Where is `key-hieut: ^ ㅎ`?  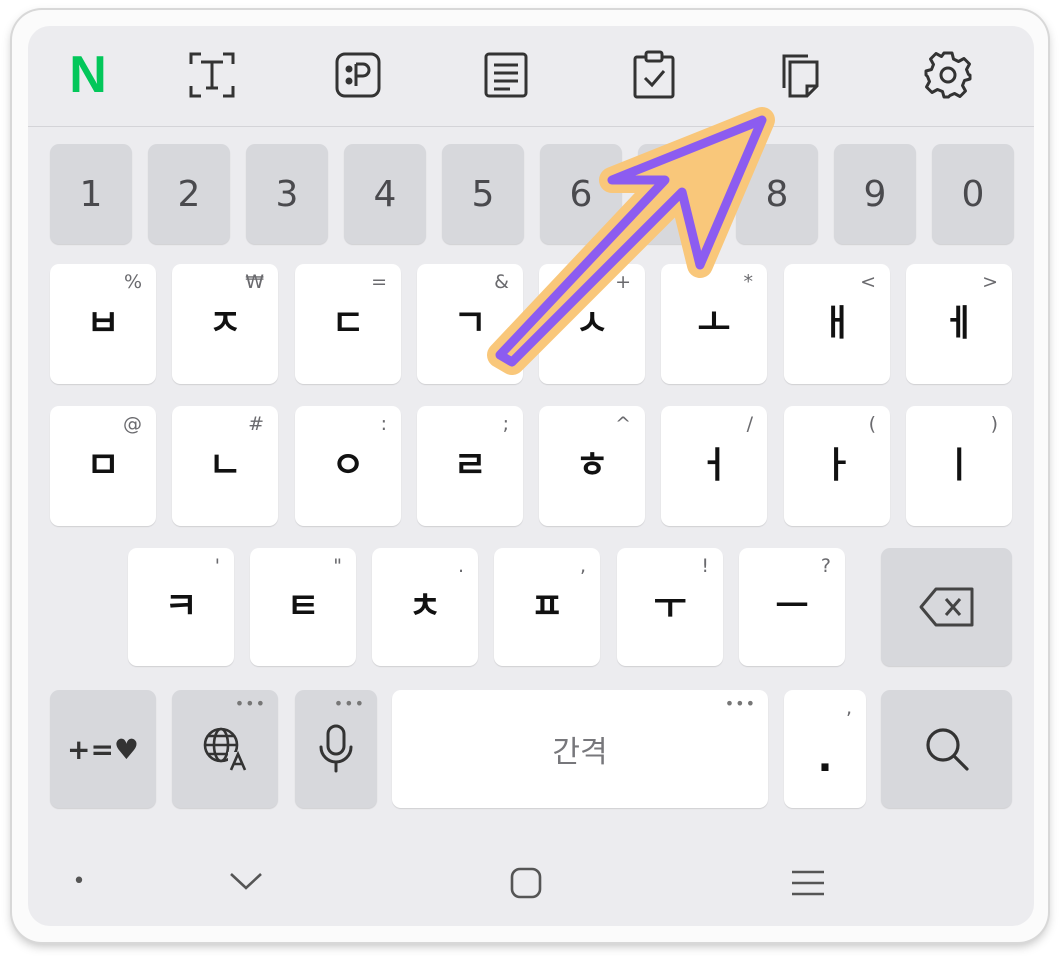
key-hieut: ^ ㅎ is located at coordinates (592, 466).